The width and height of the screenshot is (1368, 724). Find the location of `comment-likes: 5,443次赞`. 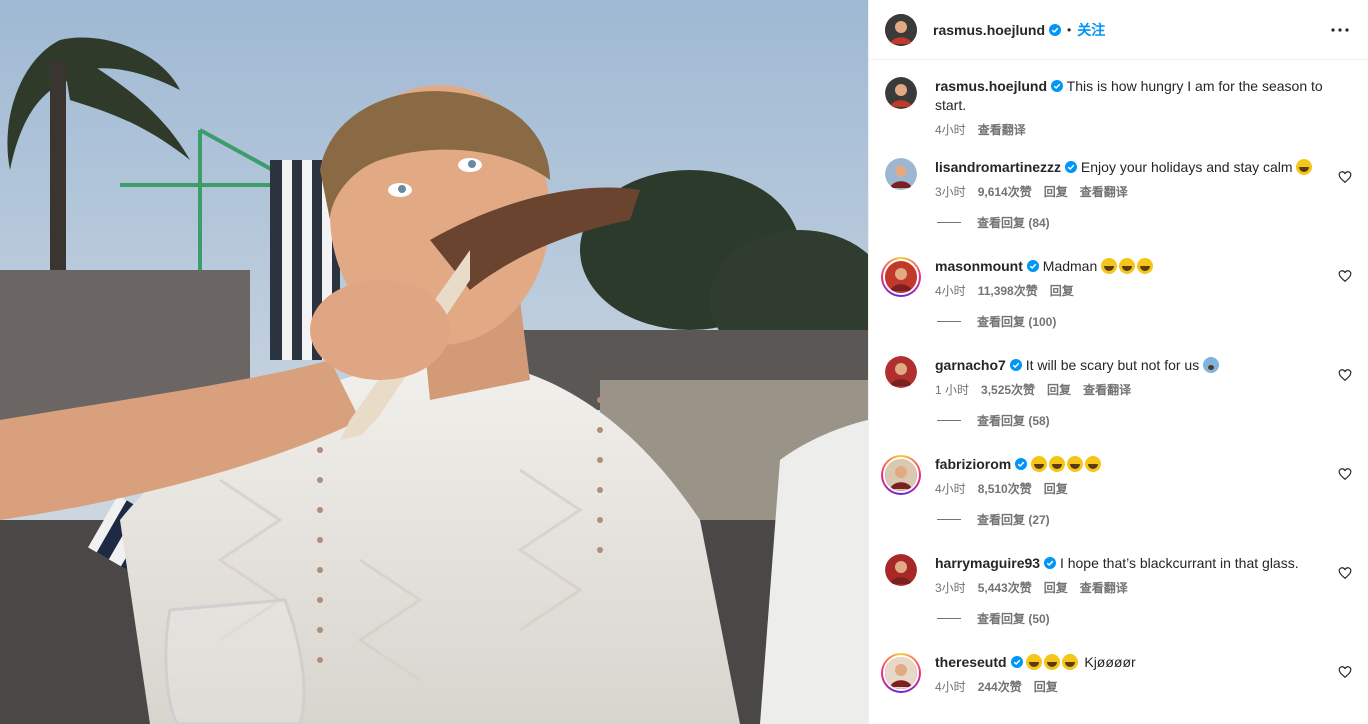

comment-likes: 5,443次赞 is located at coordinates (1005, 587).